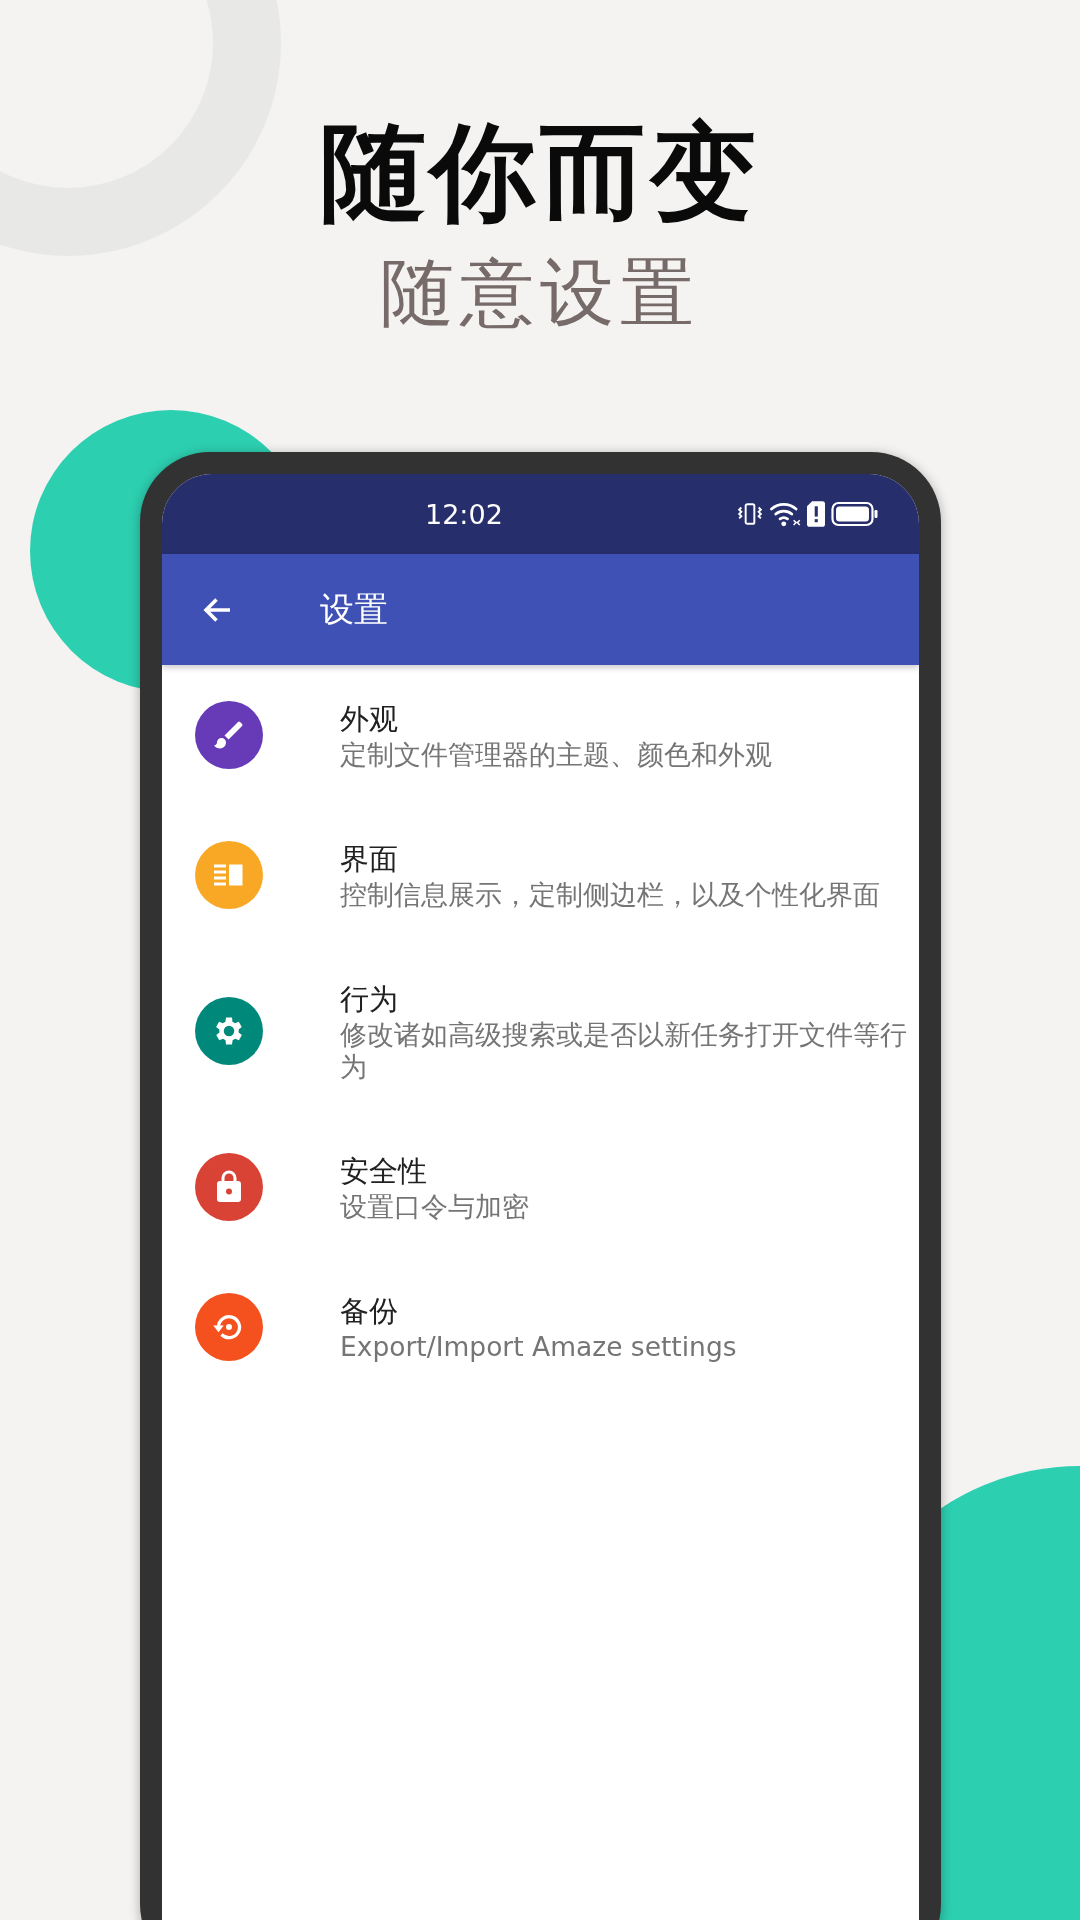 Image resolution: width=1080 pixels, height=1920 pixels. I want to click on item-description: 设置口令与加密, so click(435, 1207).